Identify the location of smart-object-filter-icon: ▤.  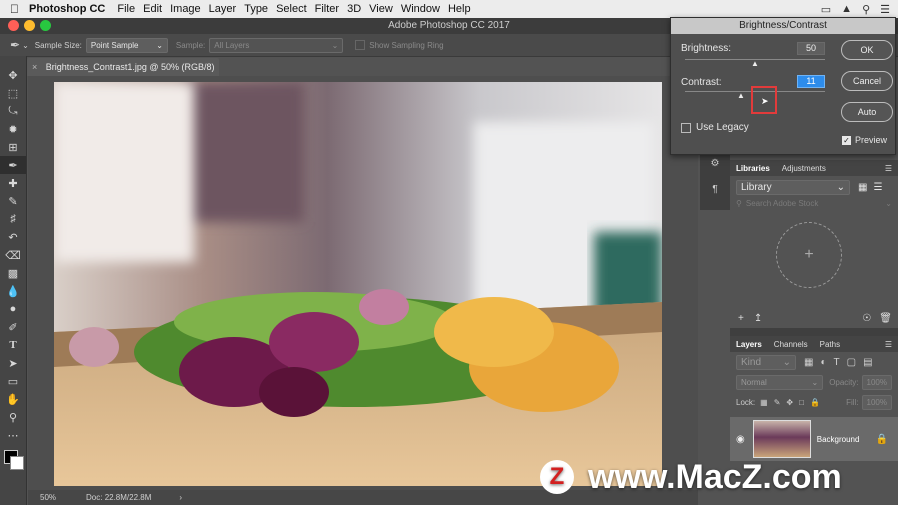
(867, 362).